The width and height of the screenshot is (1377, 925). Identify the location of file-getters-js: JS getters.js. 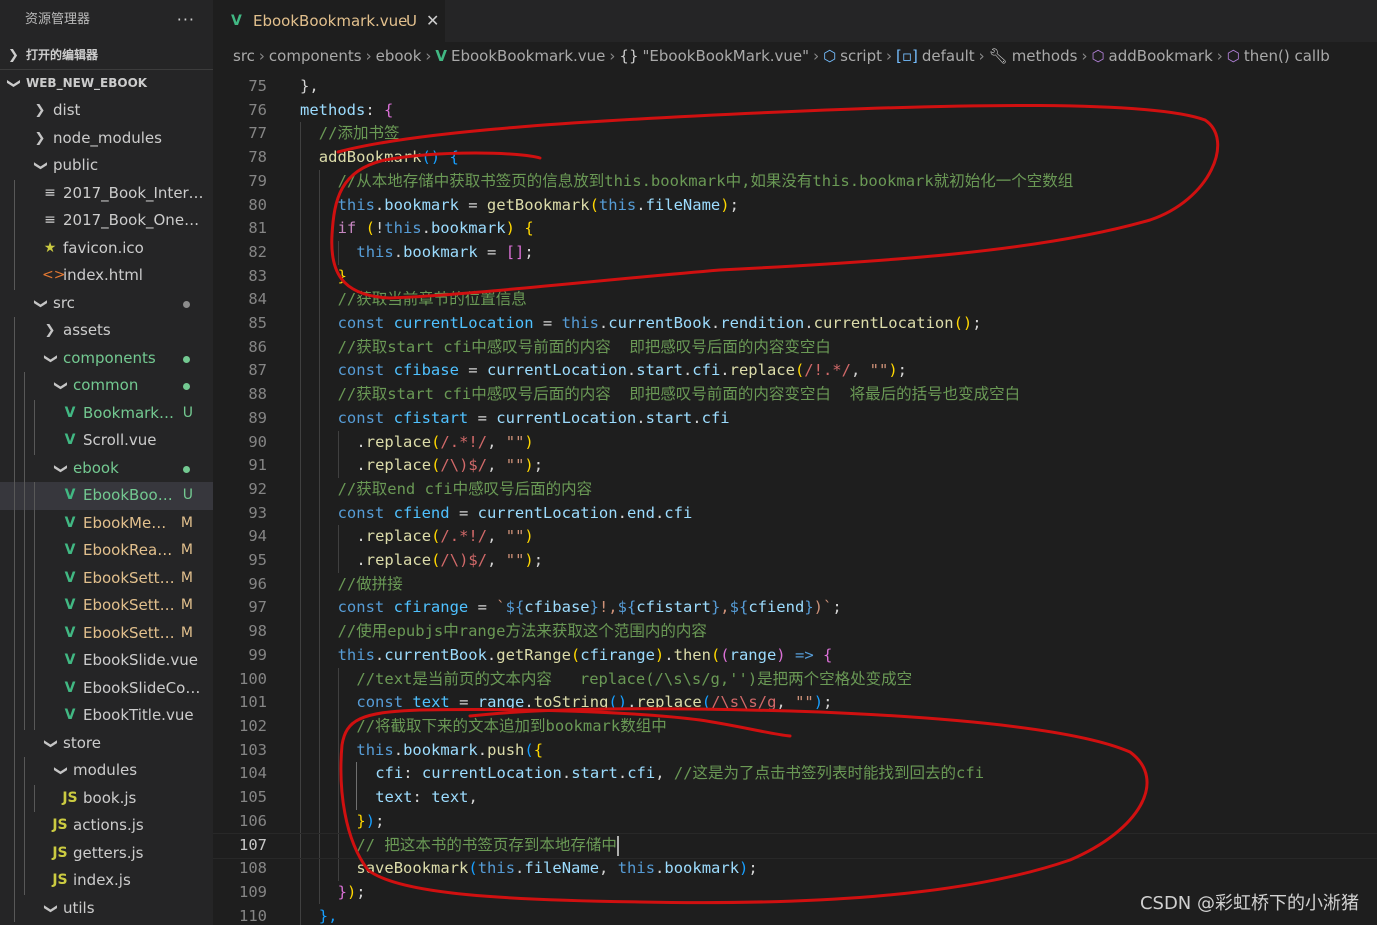
(106, 853).